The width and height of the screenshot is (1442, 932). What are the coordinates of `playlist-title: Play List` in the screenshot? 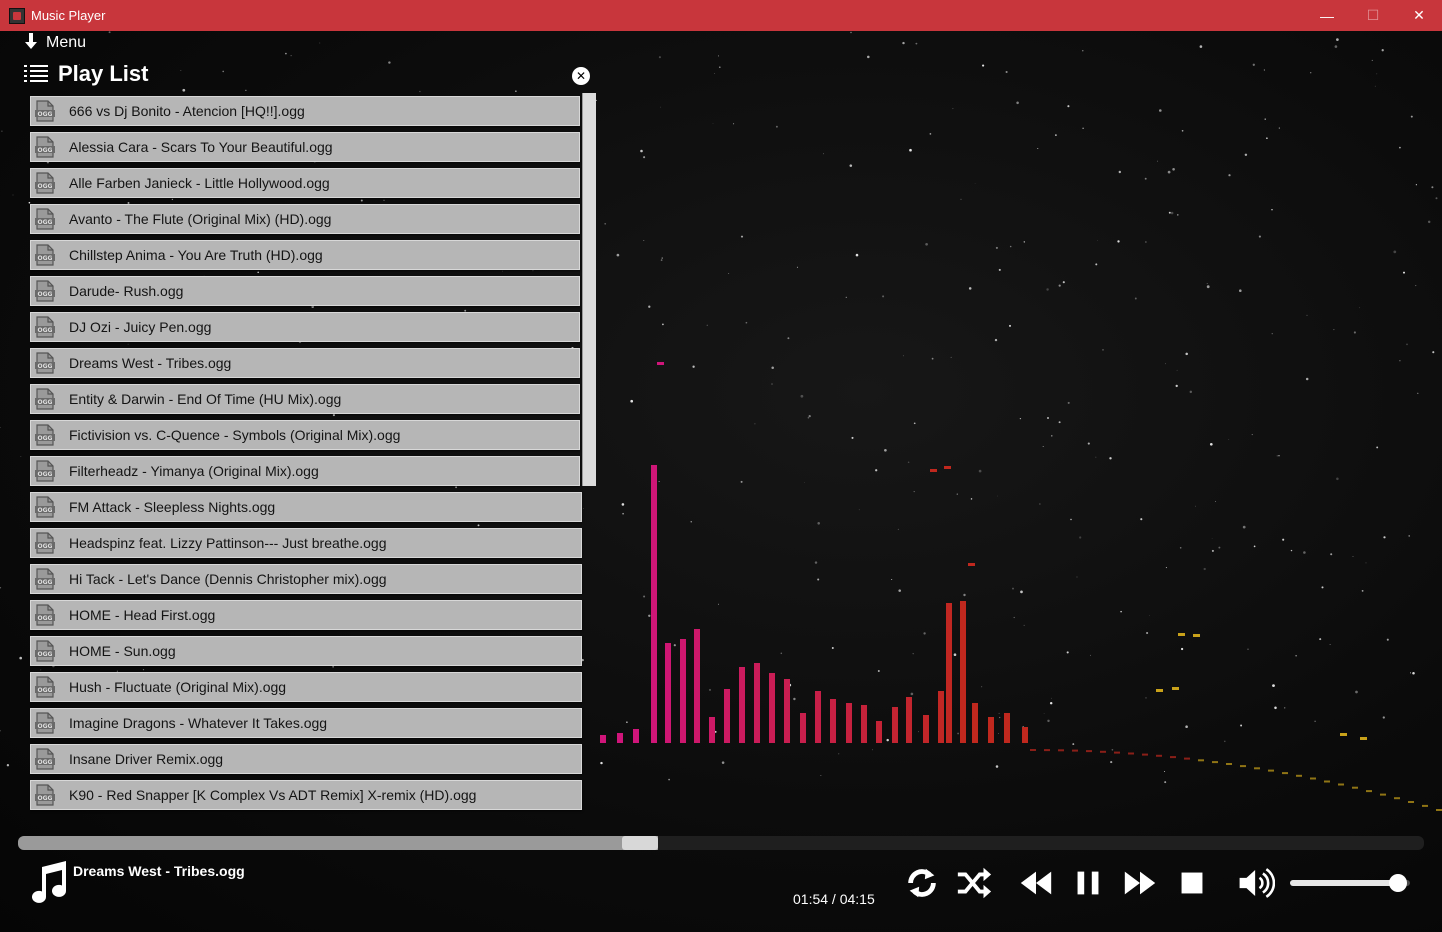 It's located at (103, 73).